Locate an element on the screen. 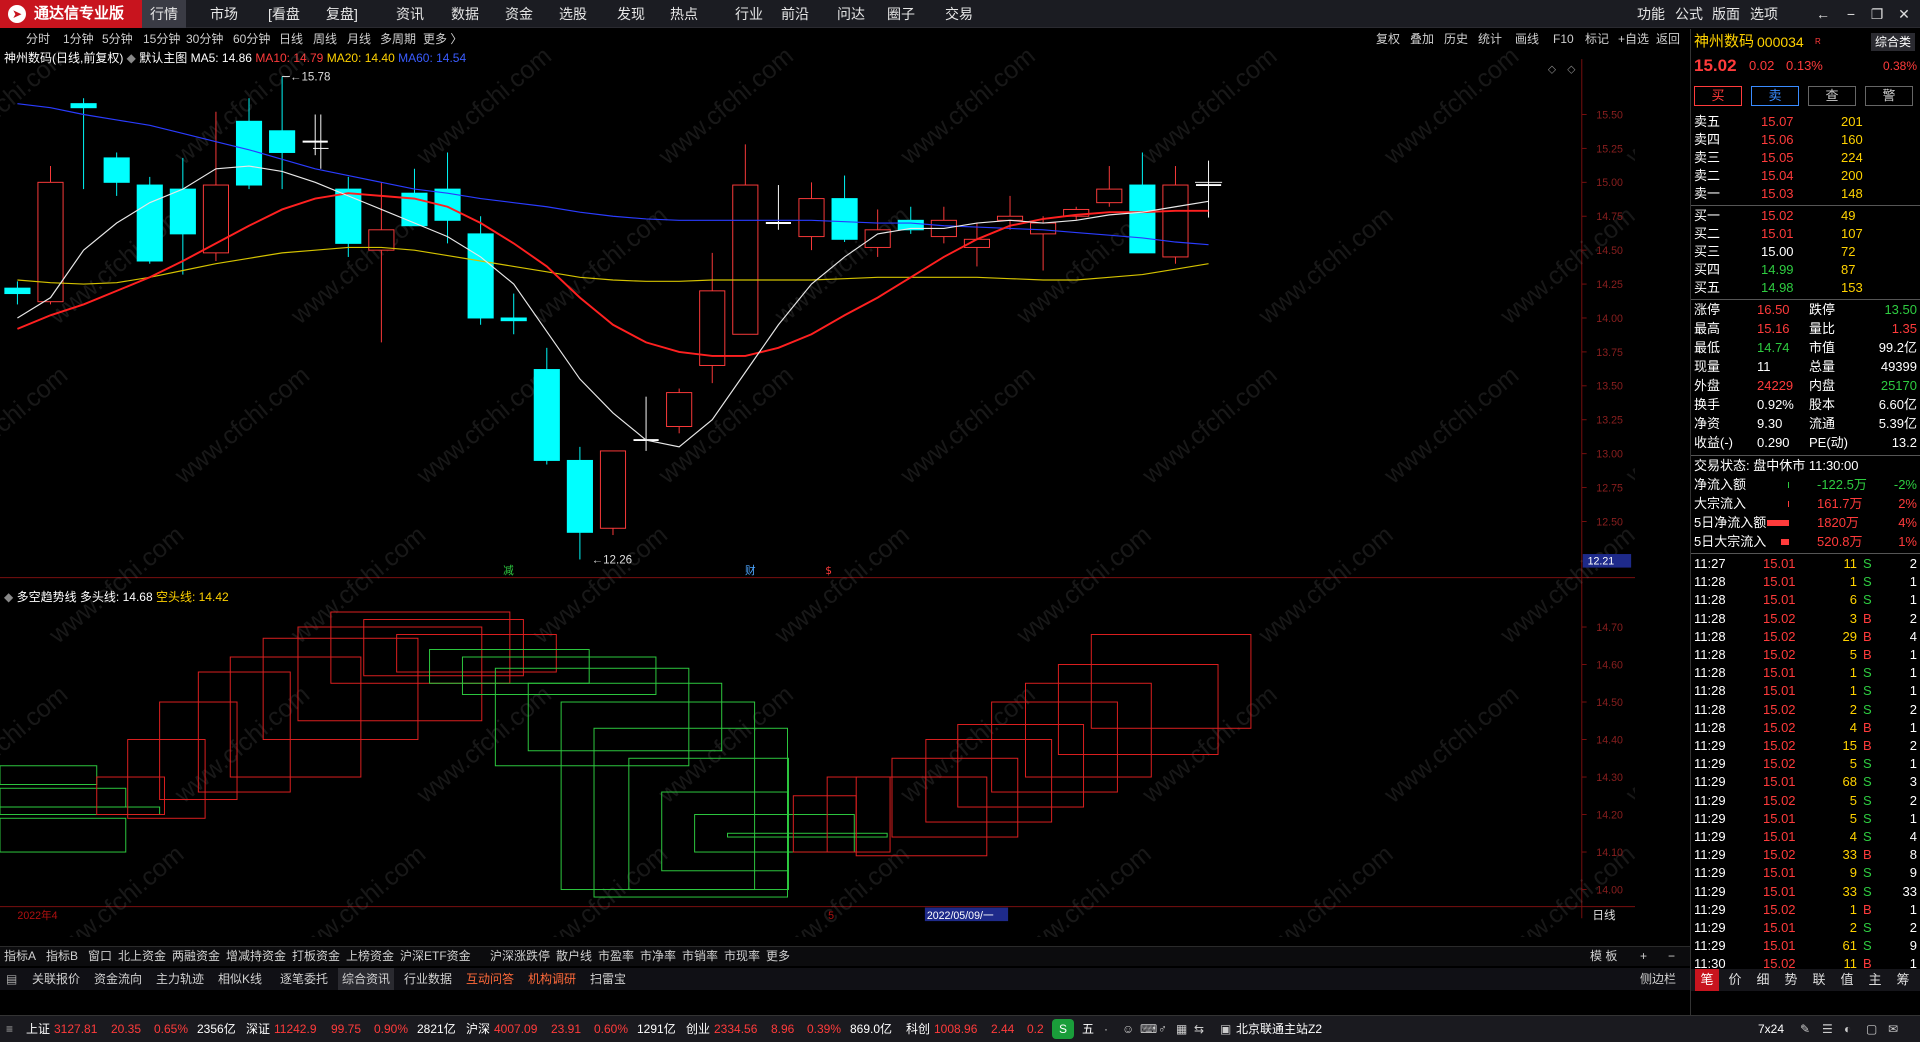 This screenshot has width=1920, height=1042. chart-tool-1: 叠加 is located at coordinates (1422, 39).